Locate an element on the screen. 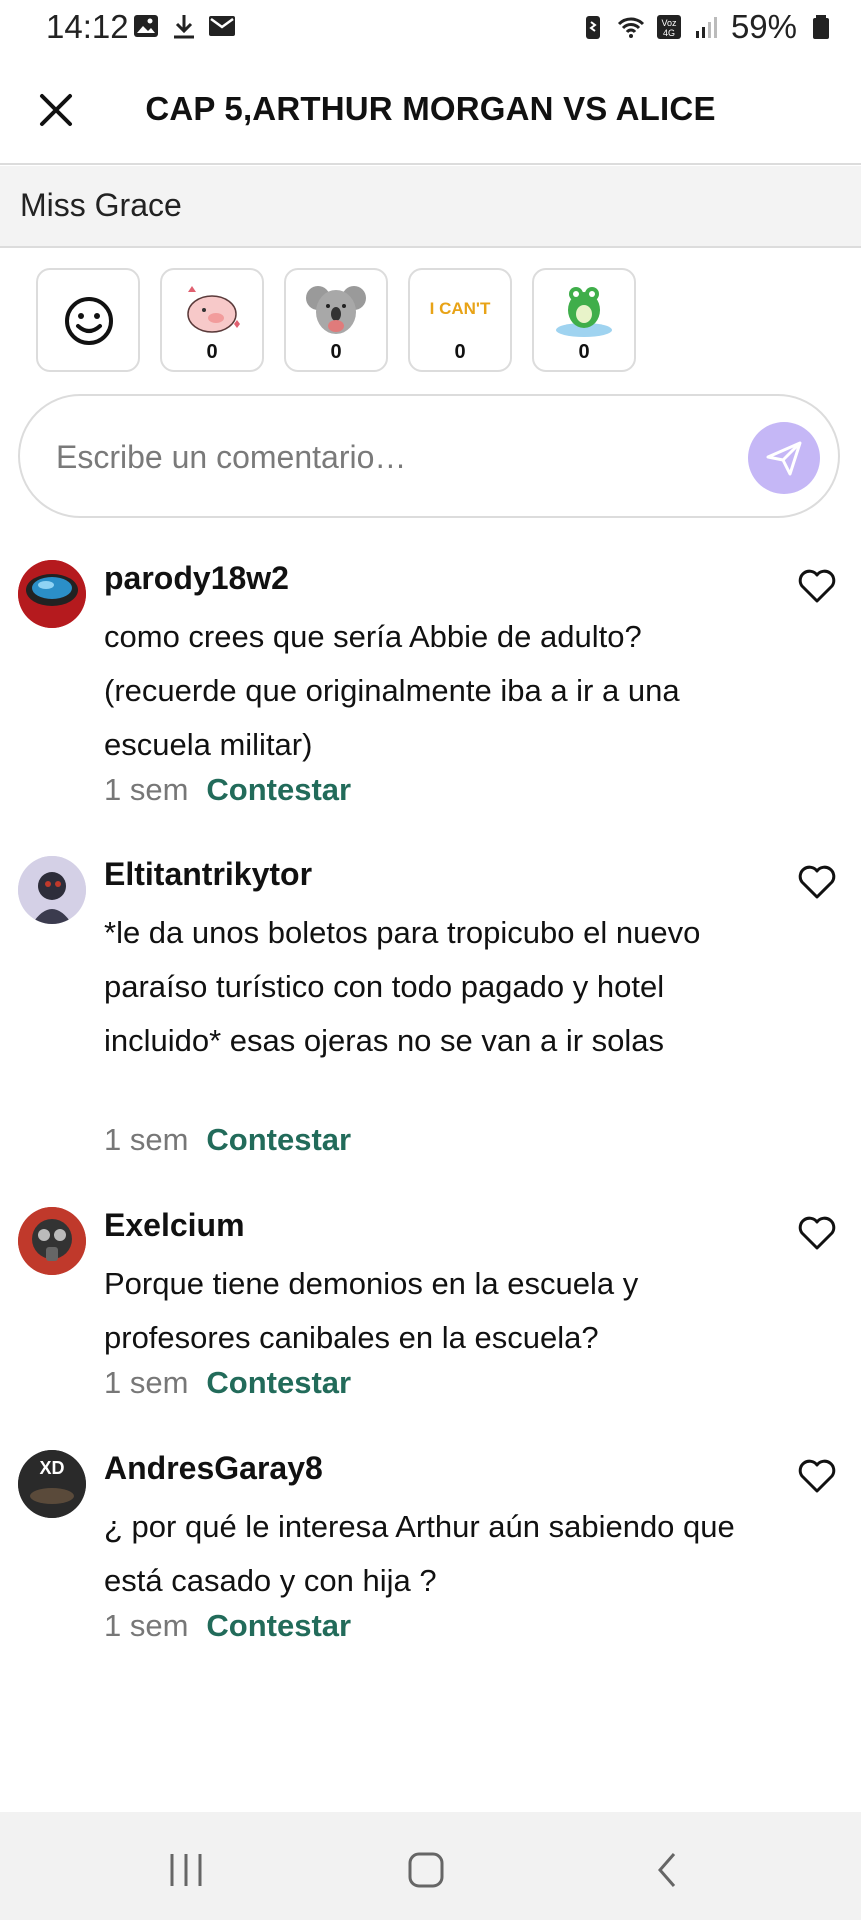  svg-text: Voz is located at coordinates (669, 23).